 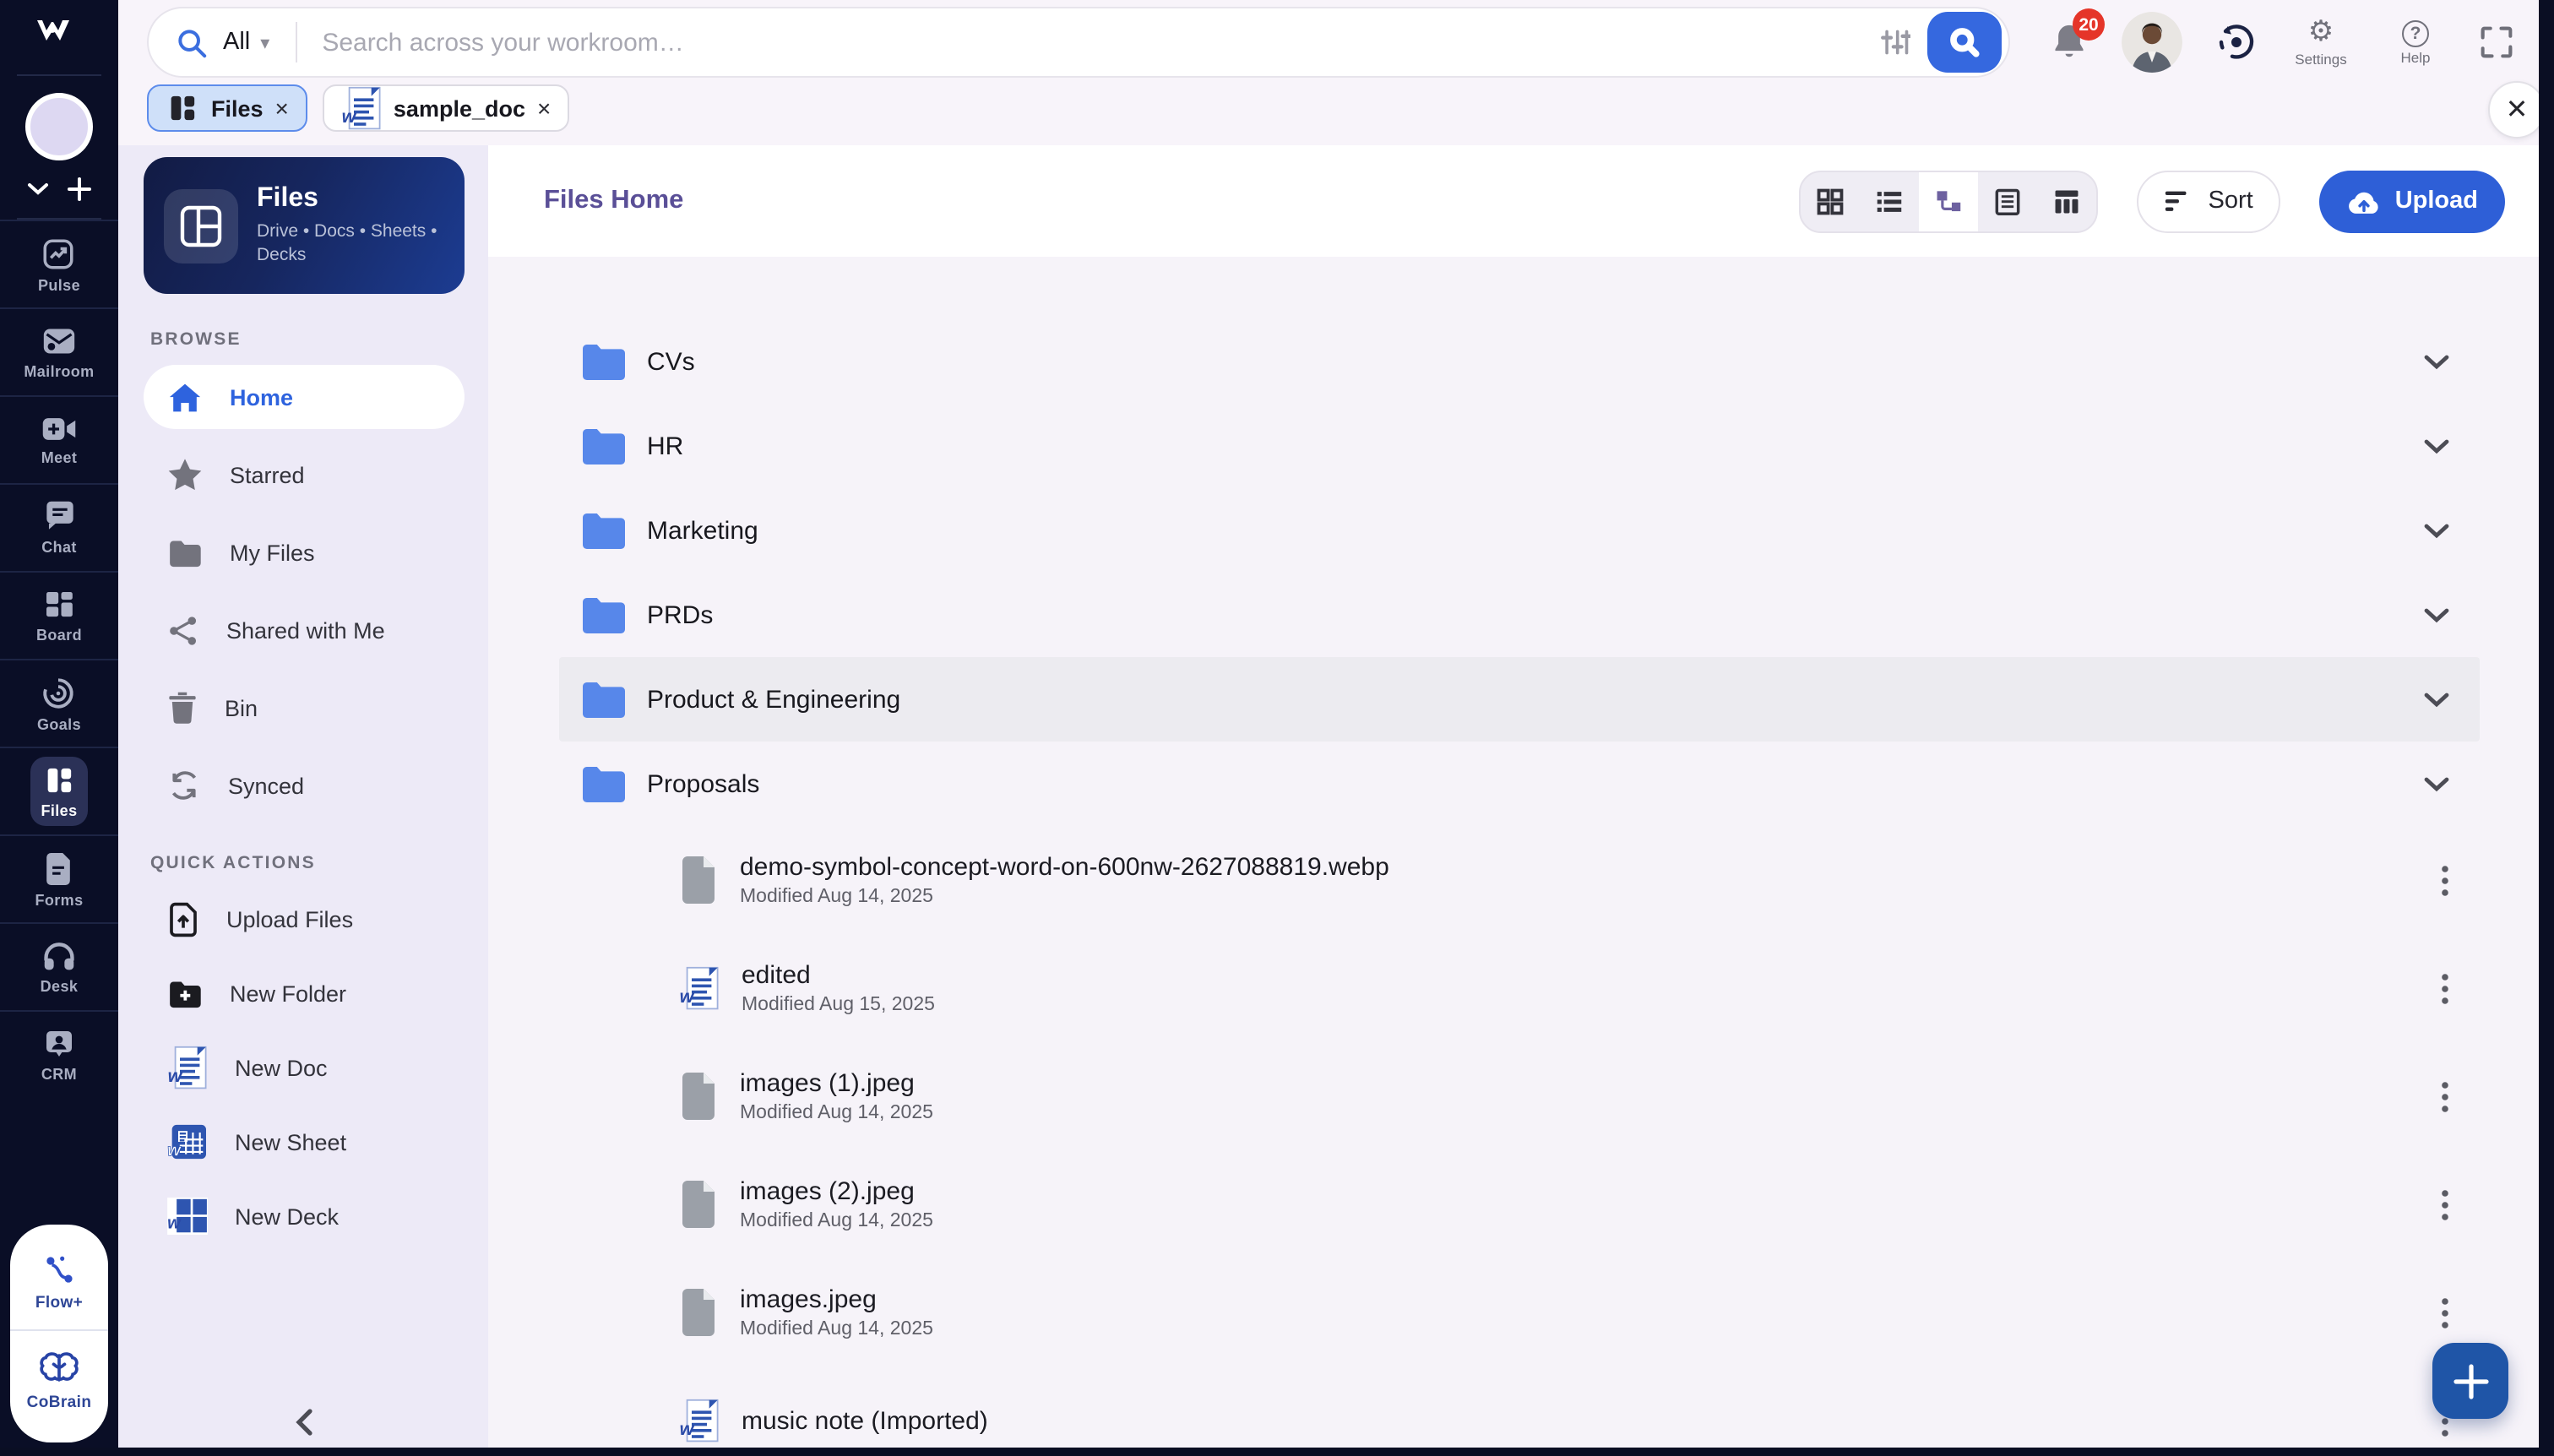 What do you see at coordinates (304, 1141) in the screenshot?
I see `quick-action-item: w New Sheet` at bounding box center [304, 1141].